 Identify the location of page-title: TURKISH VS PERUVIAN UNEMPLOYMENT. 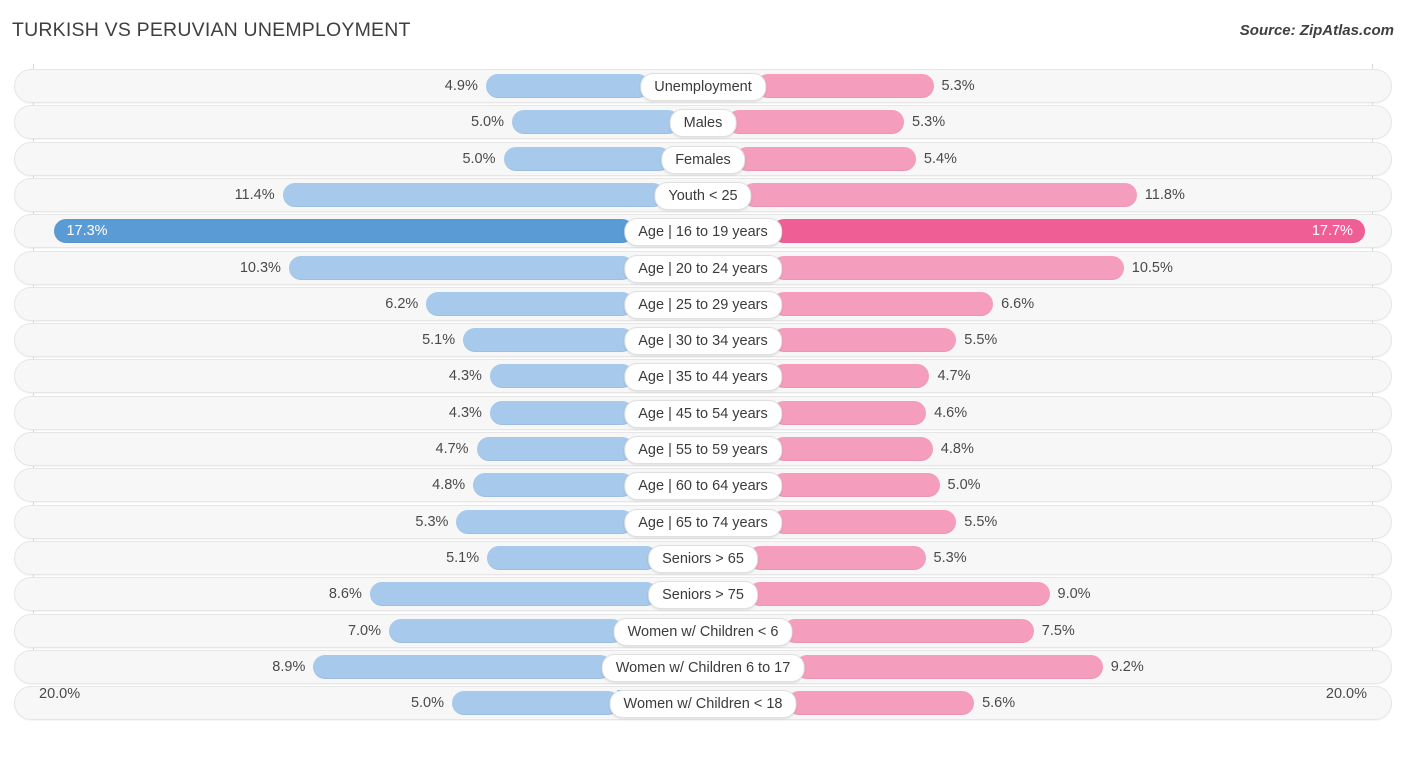
(211, 30).